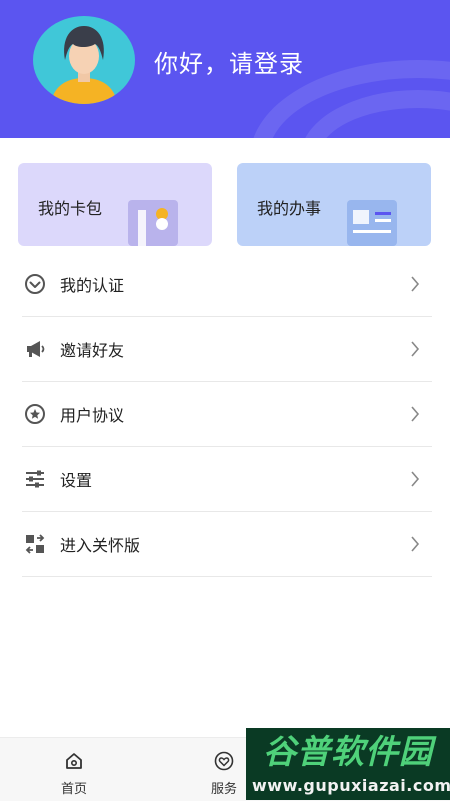  I want to click on user-avatar, so click(84, 60).